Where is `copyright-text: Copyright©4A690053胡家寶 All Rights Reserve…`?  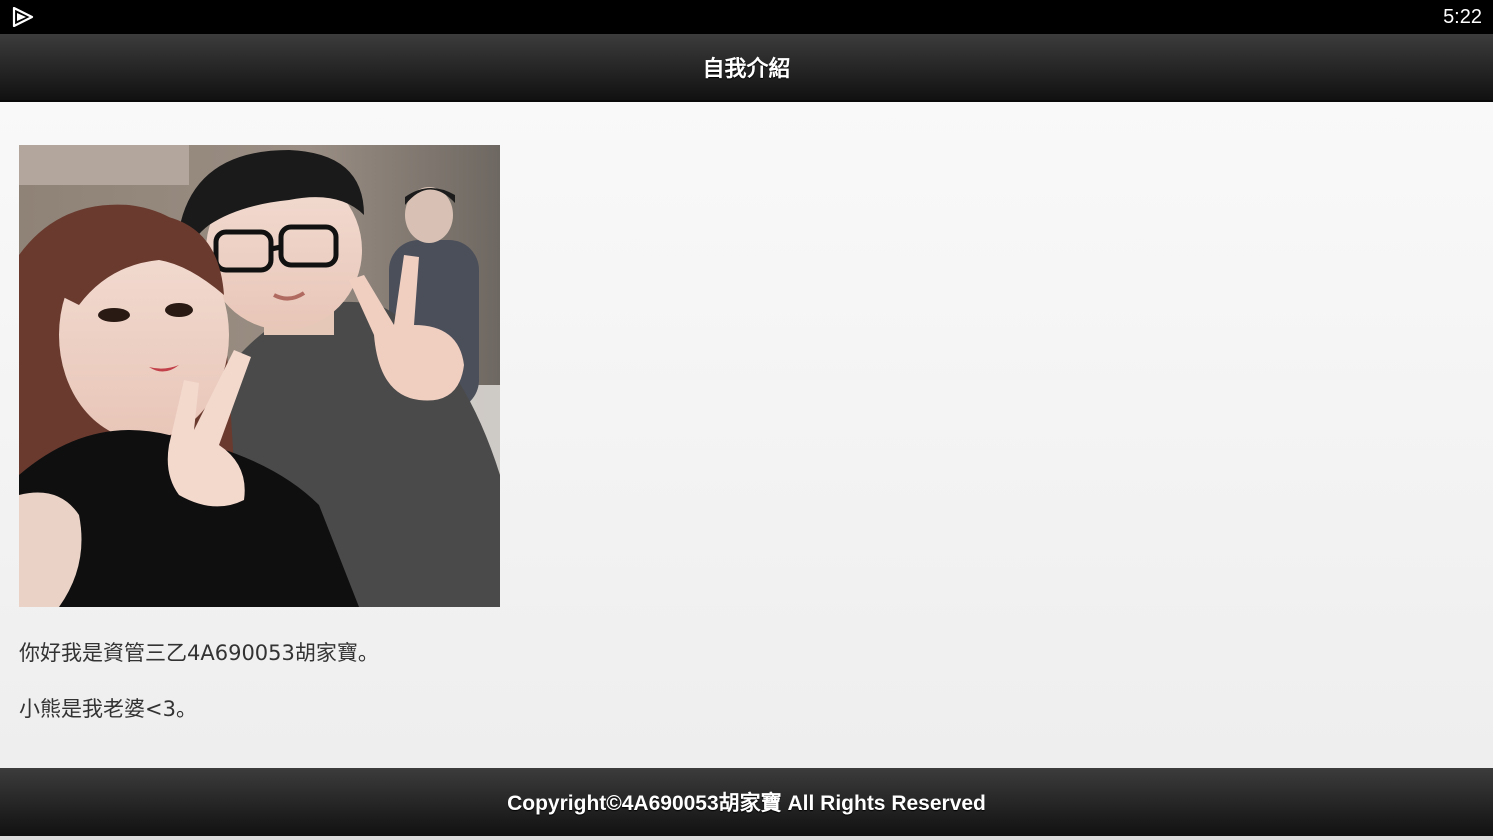
copyright-text: Copyright©4A690053胡家寶 All Rights Reserve… is located at coordinates (746, 803).